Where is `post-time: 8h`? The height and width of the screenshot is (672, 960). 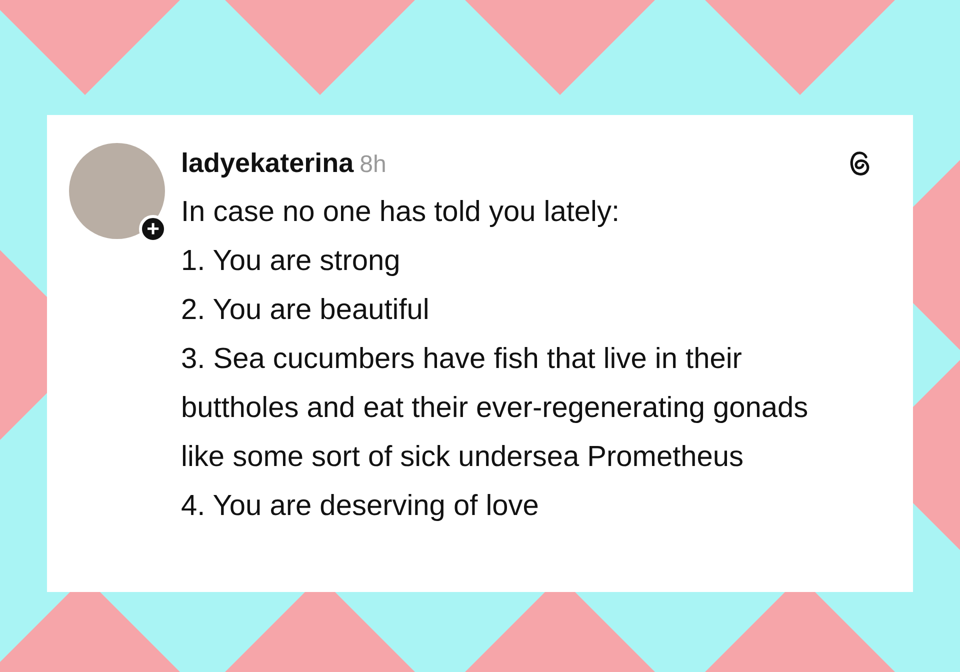 post-time: 8h is located at coordinates (373, 164).